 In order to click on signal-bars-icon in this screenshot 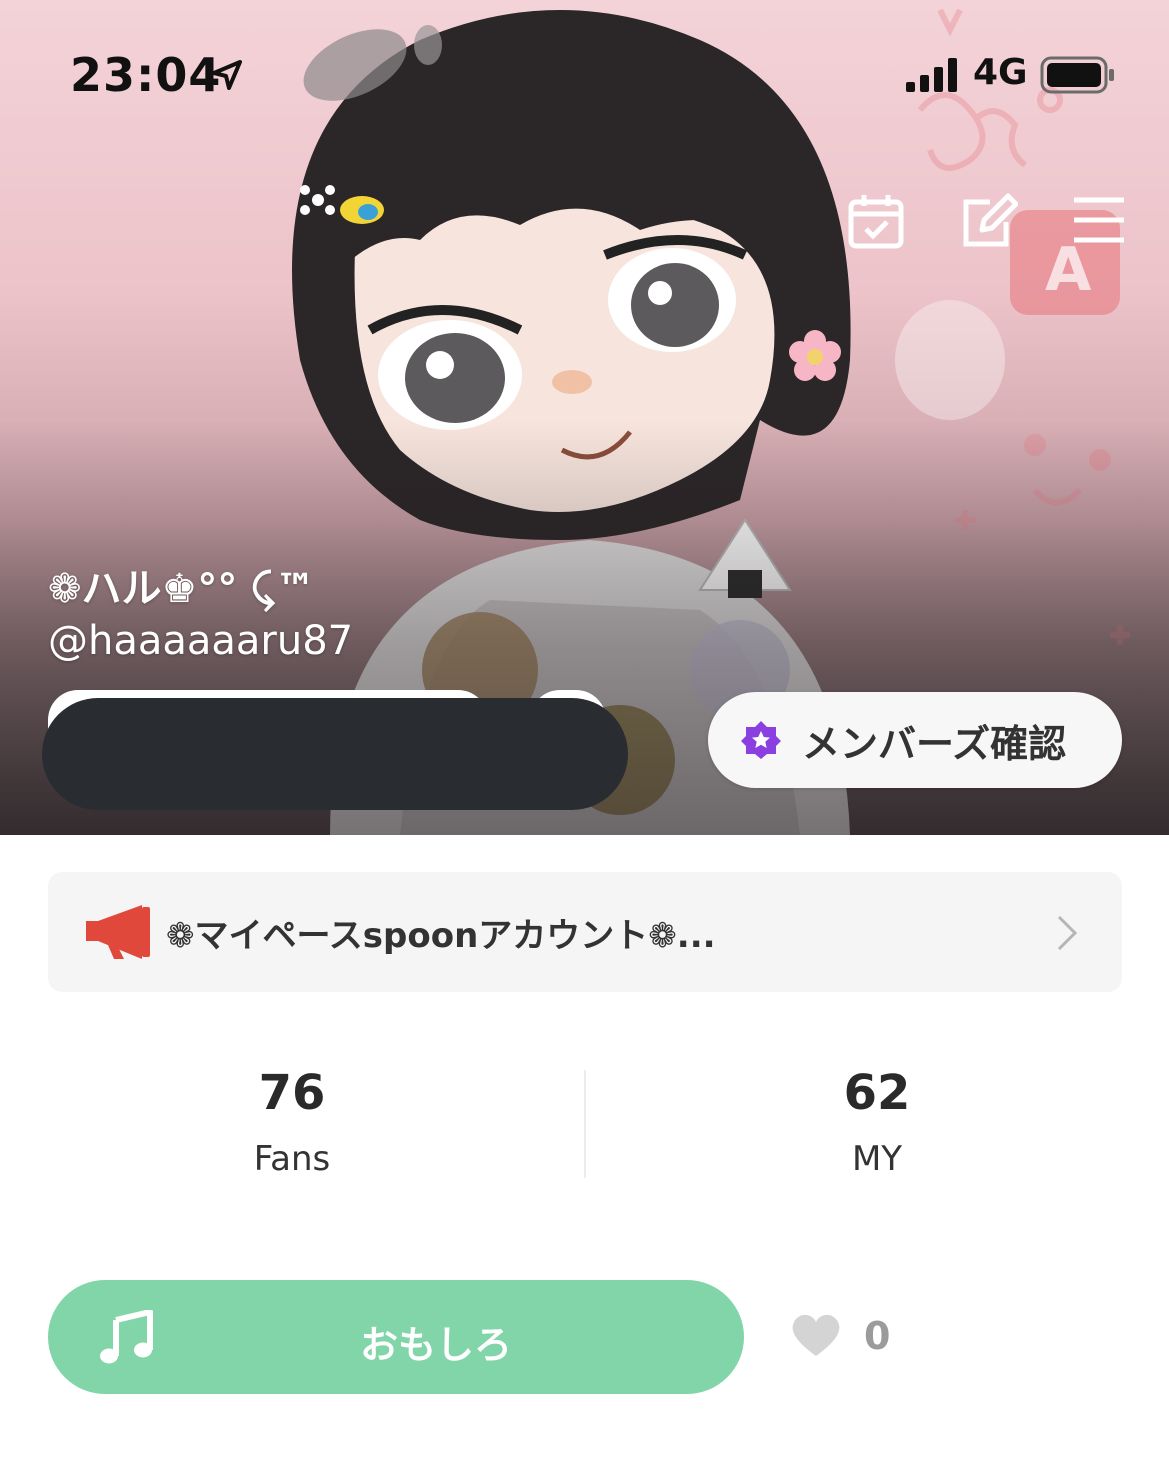, I will do `click(931, 75)`.